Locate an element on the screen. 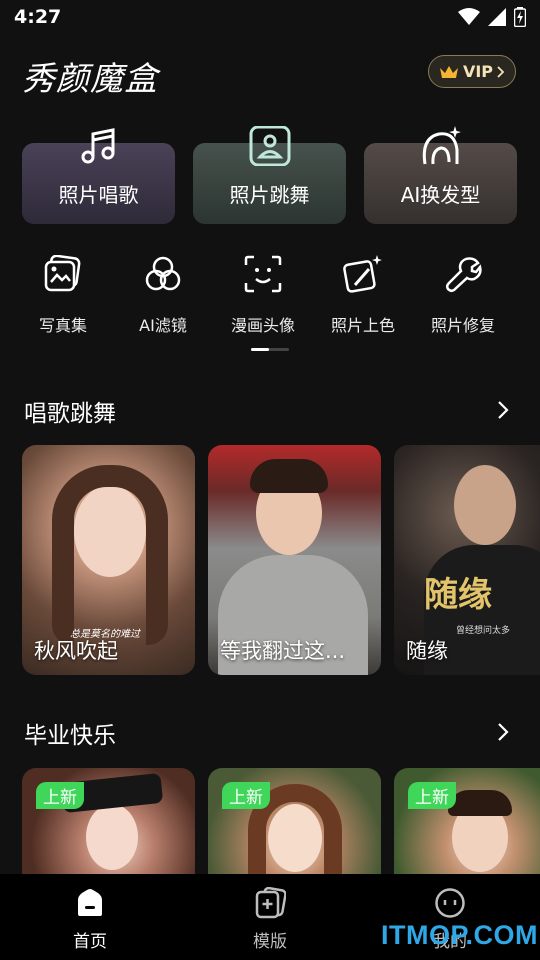 The height and width of the screenshot is (960, 540). tool-label: 漫画头像 is located at coordinates (262, 325).